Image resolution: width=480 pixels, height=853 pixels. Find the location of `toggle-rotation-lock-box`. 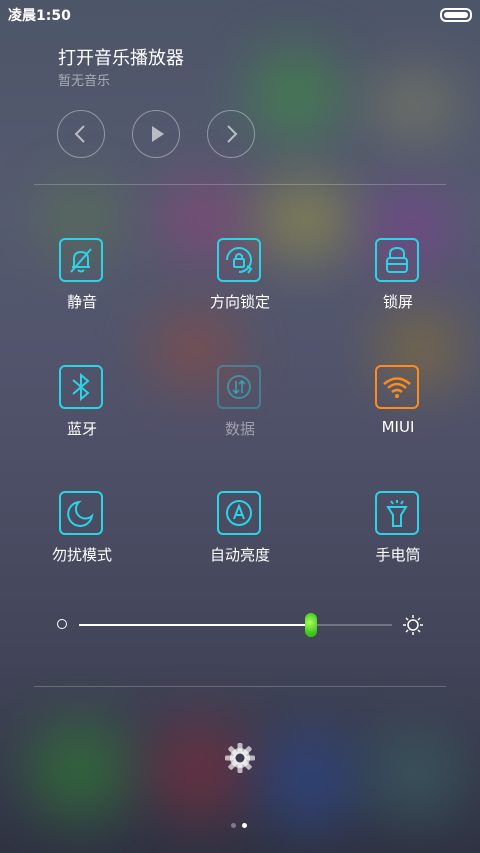

toggle-rotation-lock-box is located at coordinates (239, 260).